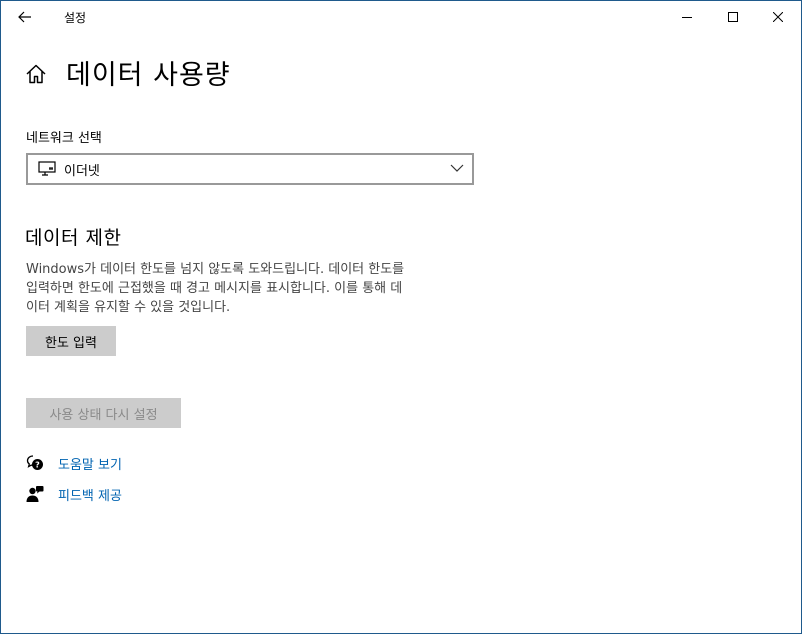 This screenshot has height=634, width=802. What do you see at coordinates (82, 171) in the screenshot?
I see `network-selected-value: 이더넷` at bounding box center [82, 171].